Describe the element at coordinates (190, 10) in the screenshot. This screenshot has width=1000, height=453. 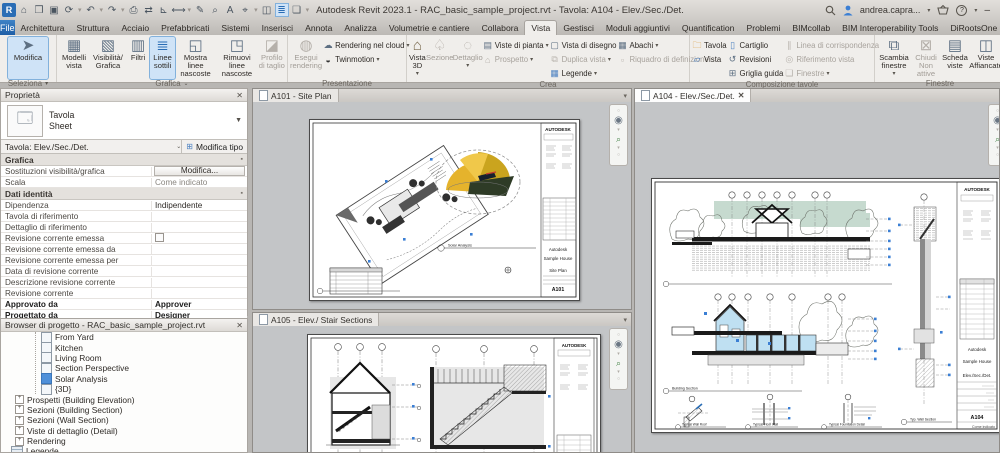
I see `dimension-dropdown: ▾` at that location.